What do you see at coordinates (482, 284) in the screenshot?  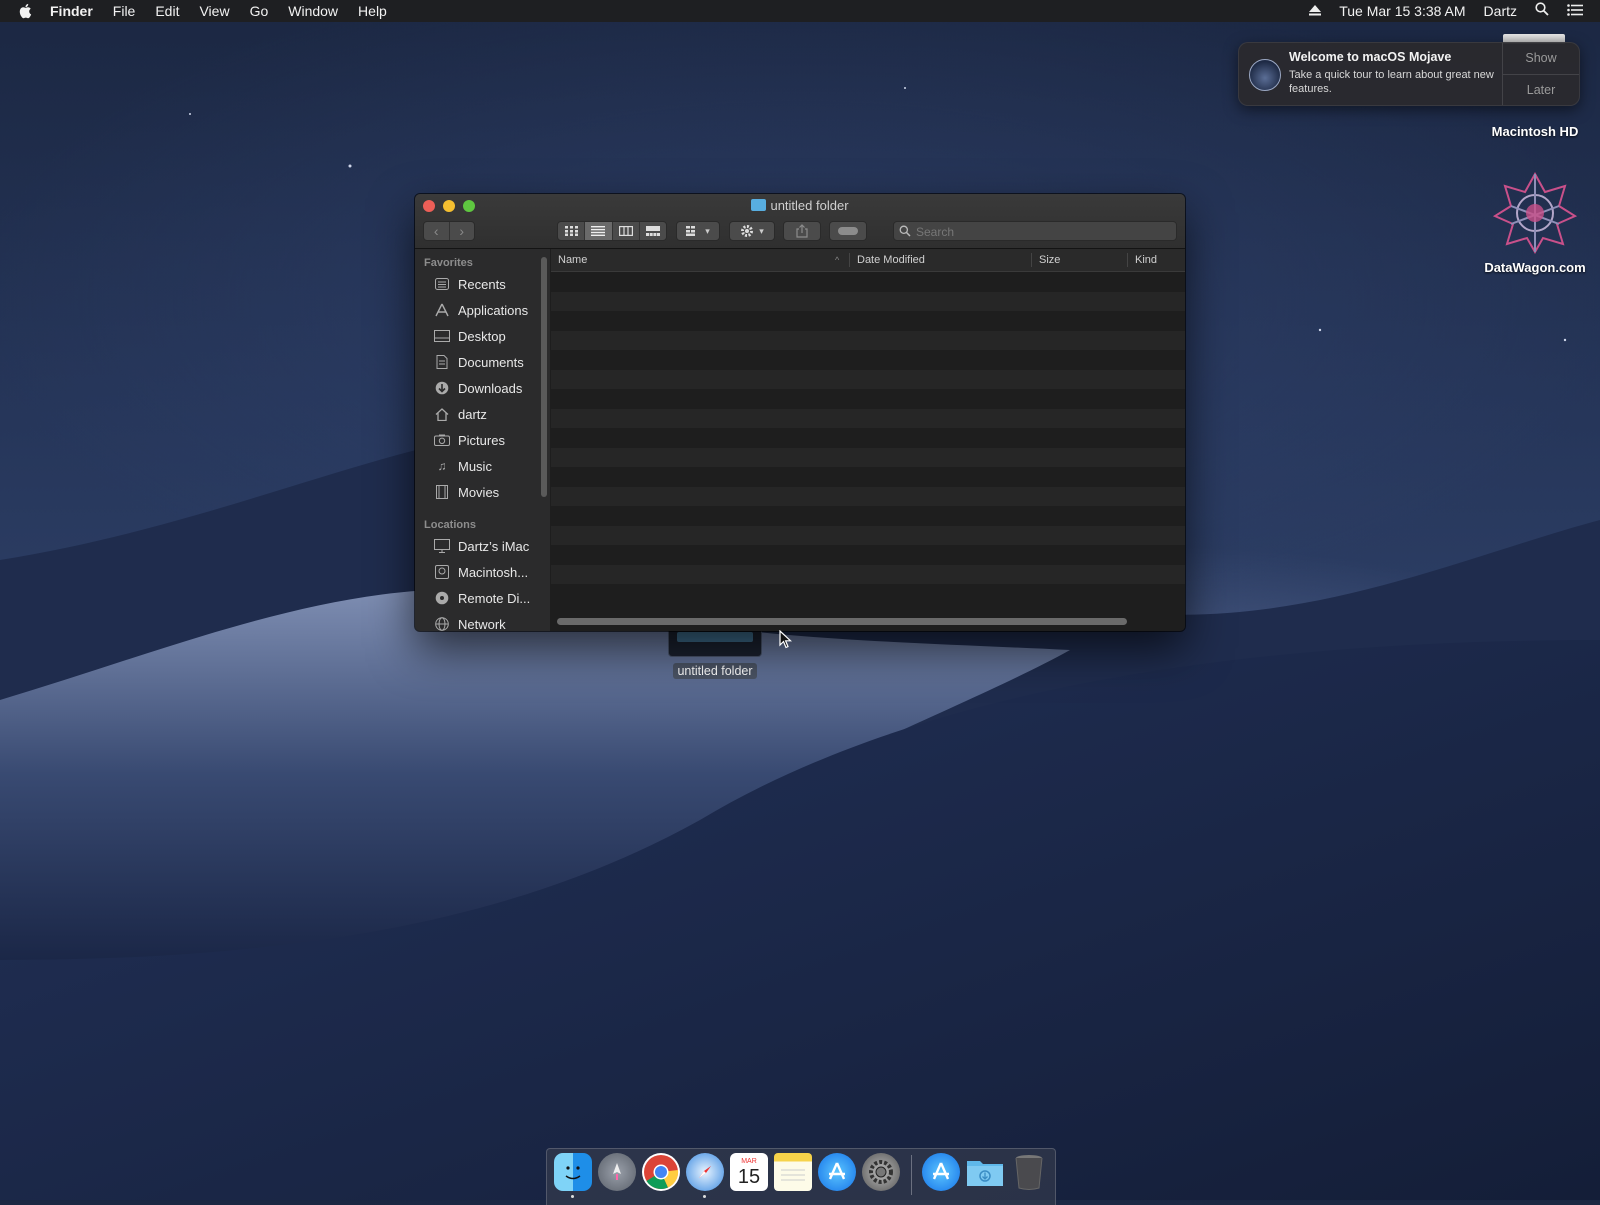 I see `sidebar-item-recents: Recents` at bounding box center [482, 284].